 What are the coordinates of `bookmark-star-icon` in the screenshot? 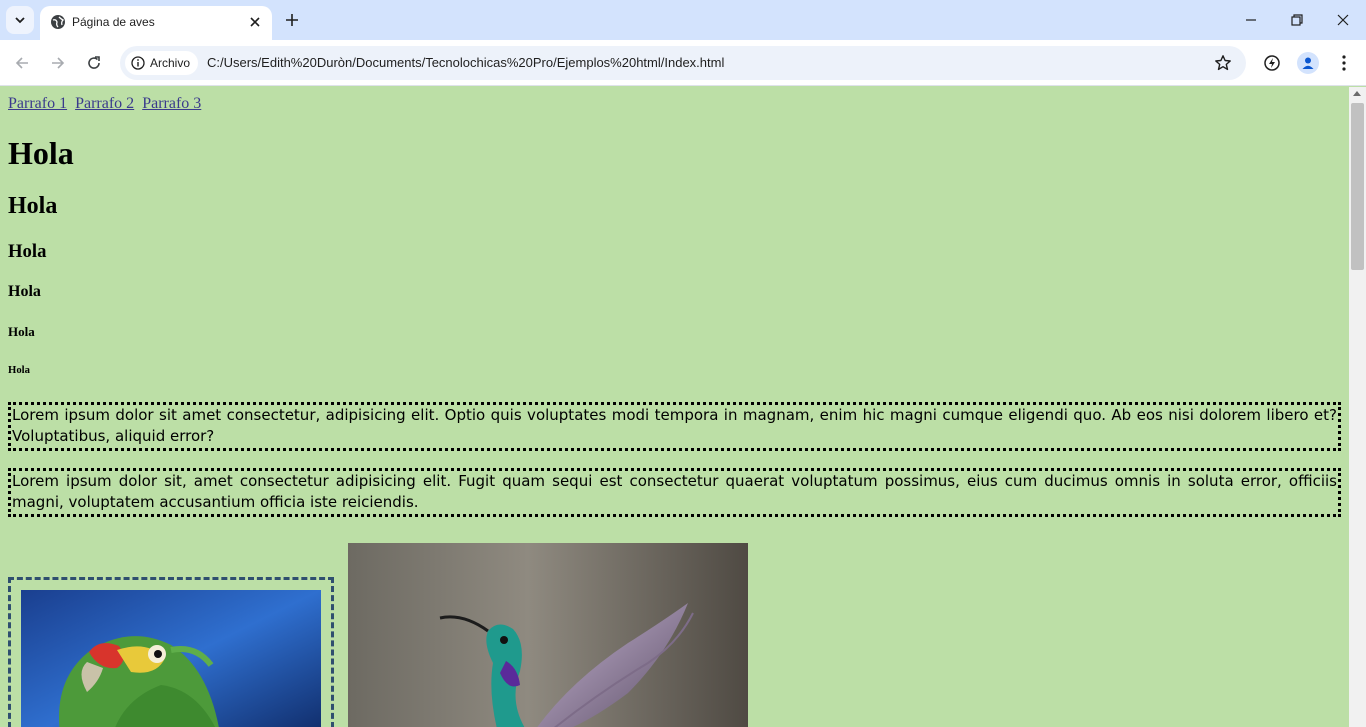 It's located at (1223, 63).